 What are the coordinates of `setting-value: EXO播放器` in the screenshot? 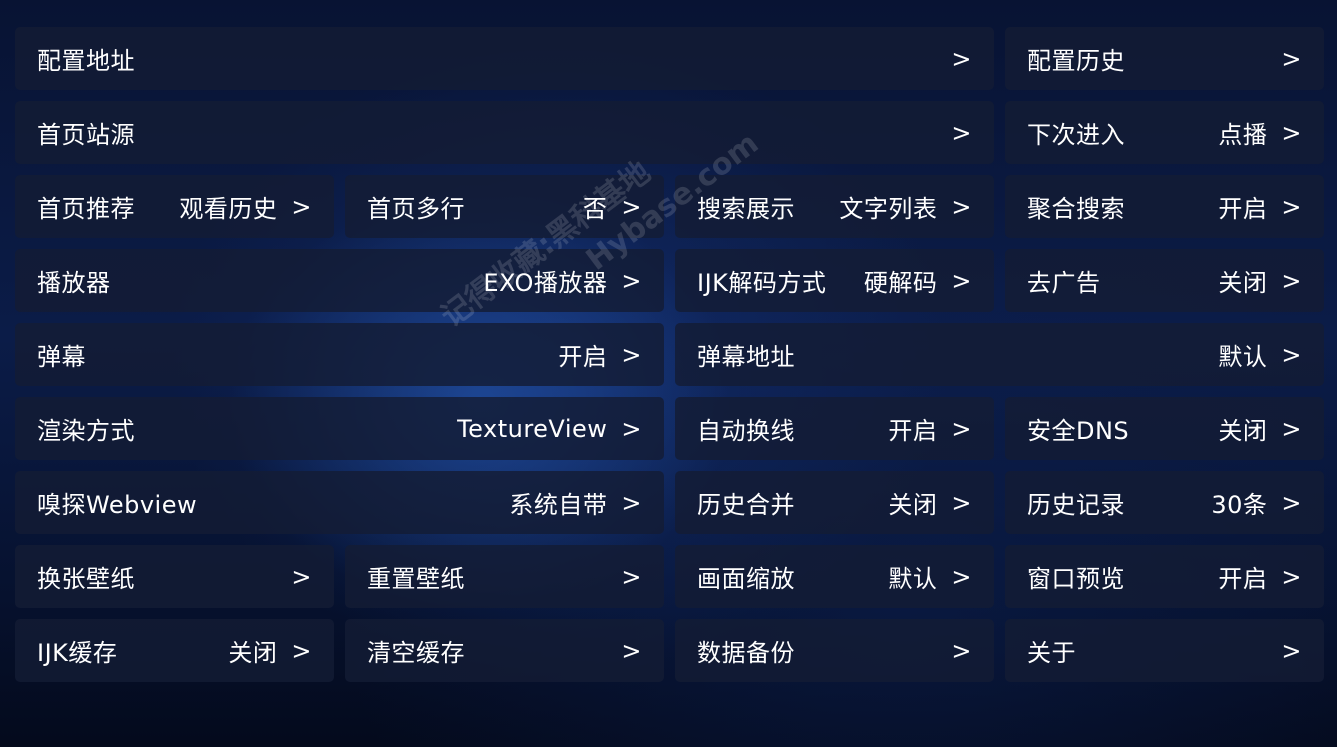 It's located at (545, 283).